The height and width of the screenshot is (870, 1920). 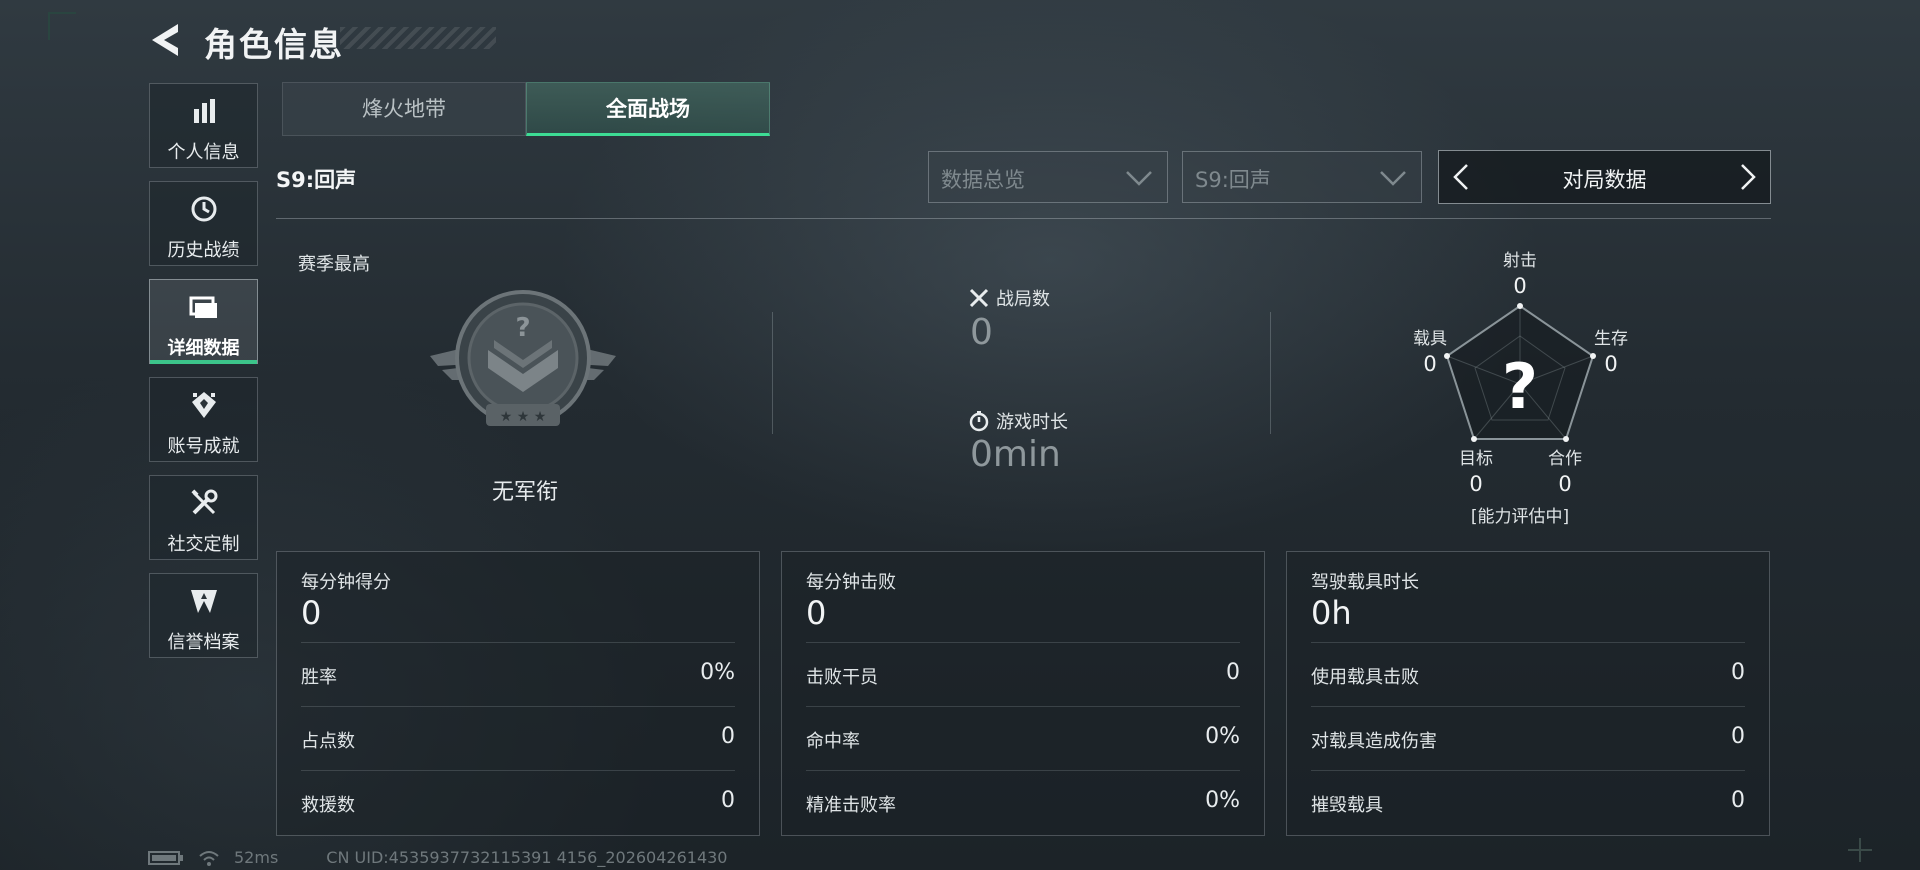 I want to click on stat-label: 救援数, so click(x=328, y=805).